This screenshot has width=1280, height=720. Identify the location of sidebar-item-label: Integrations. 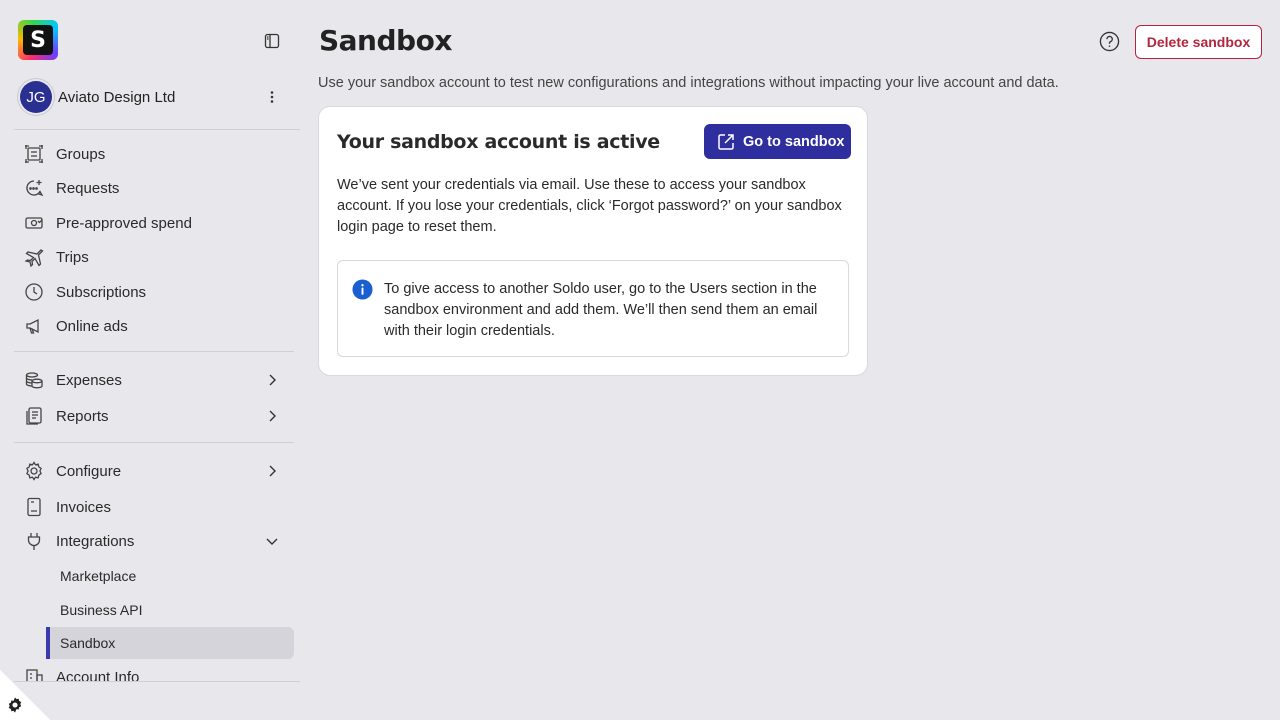
(95, 541).